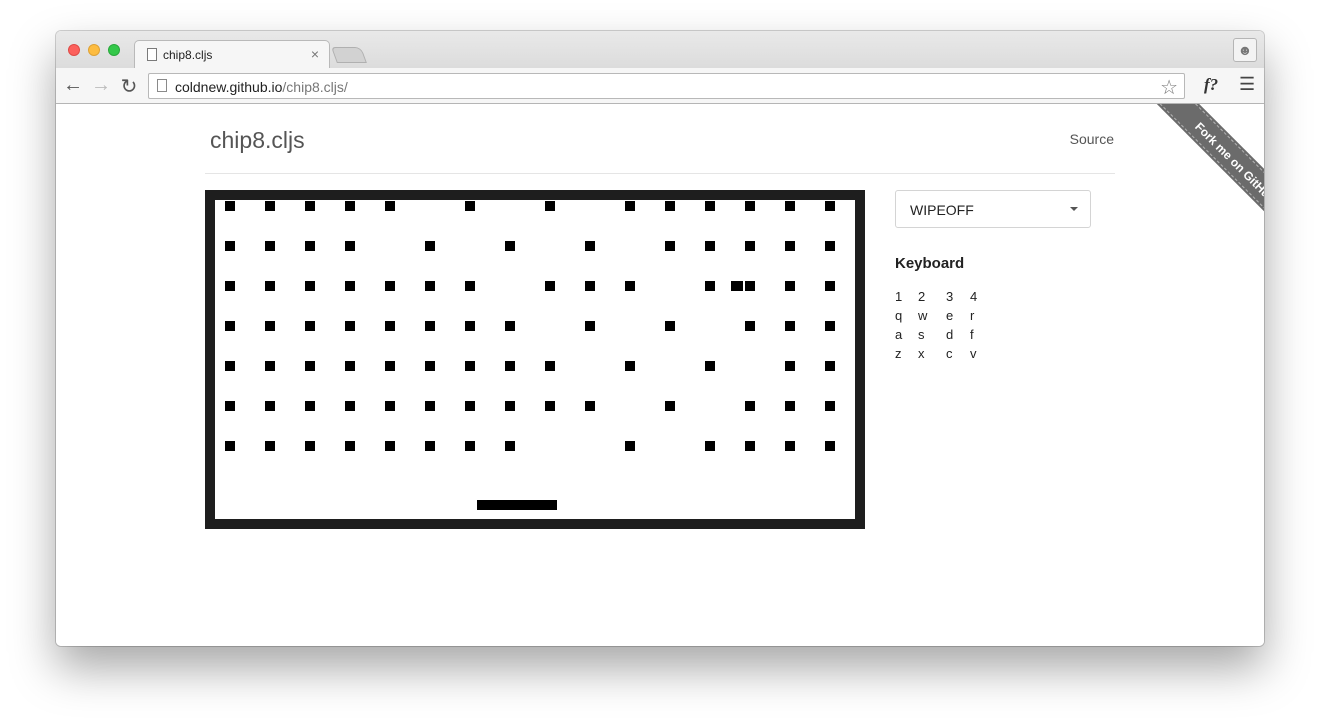  Describe the element at coordinates (922, 296) in the screenshot. I see `keyboard-key: 2` at that location.